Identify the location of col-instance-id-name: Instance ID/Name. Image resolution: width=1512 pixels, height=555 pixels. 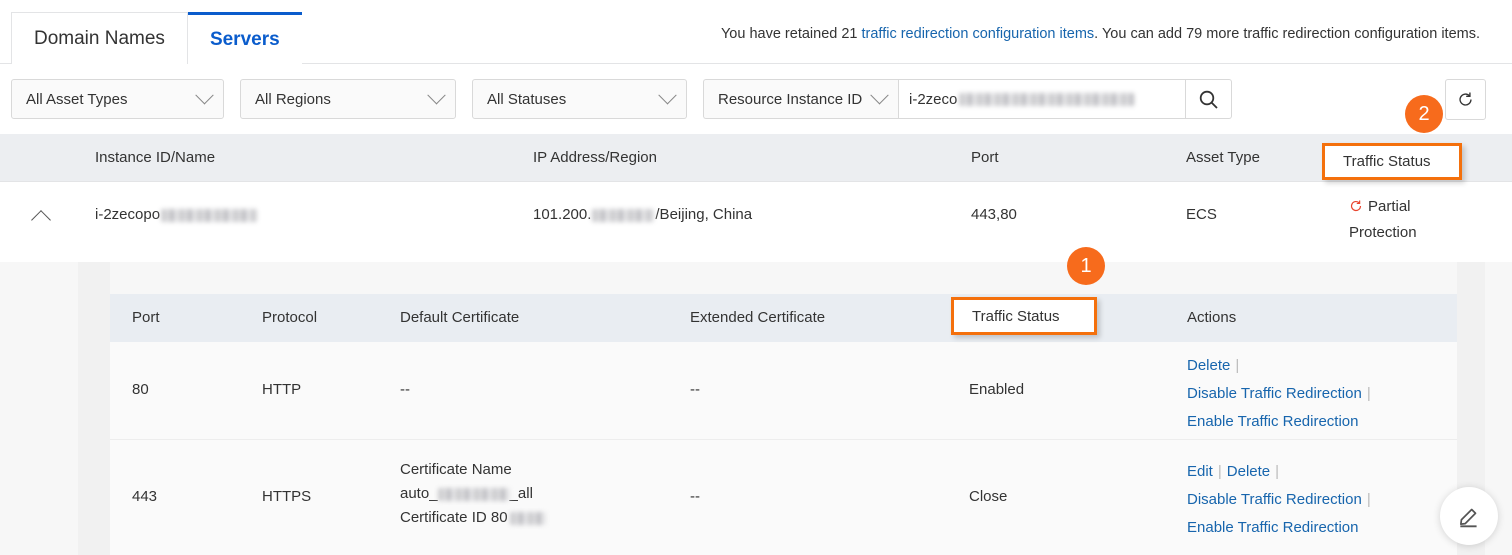
(155, 157).